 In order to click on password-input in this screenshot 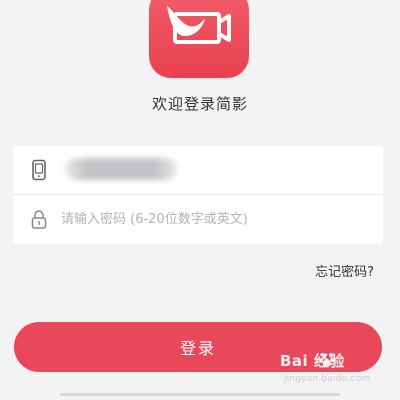, I will do `click(216, 219)`.